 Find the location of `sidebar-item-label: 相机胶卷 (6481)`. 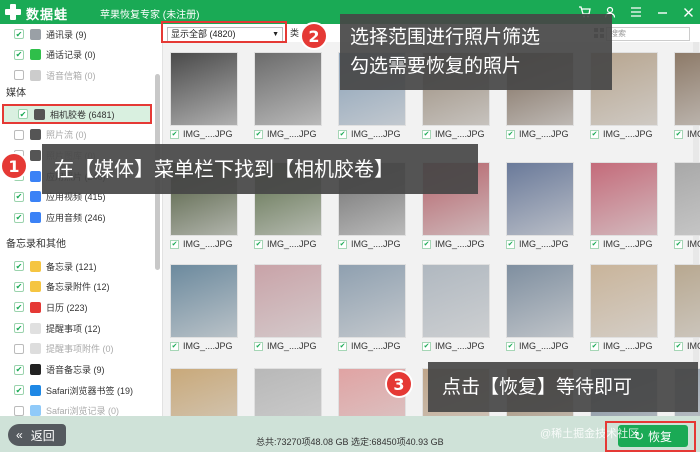

sidebar-item-label: 相机胶卷 (6481) is located at coordinates (82, 114).